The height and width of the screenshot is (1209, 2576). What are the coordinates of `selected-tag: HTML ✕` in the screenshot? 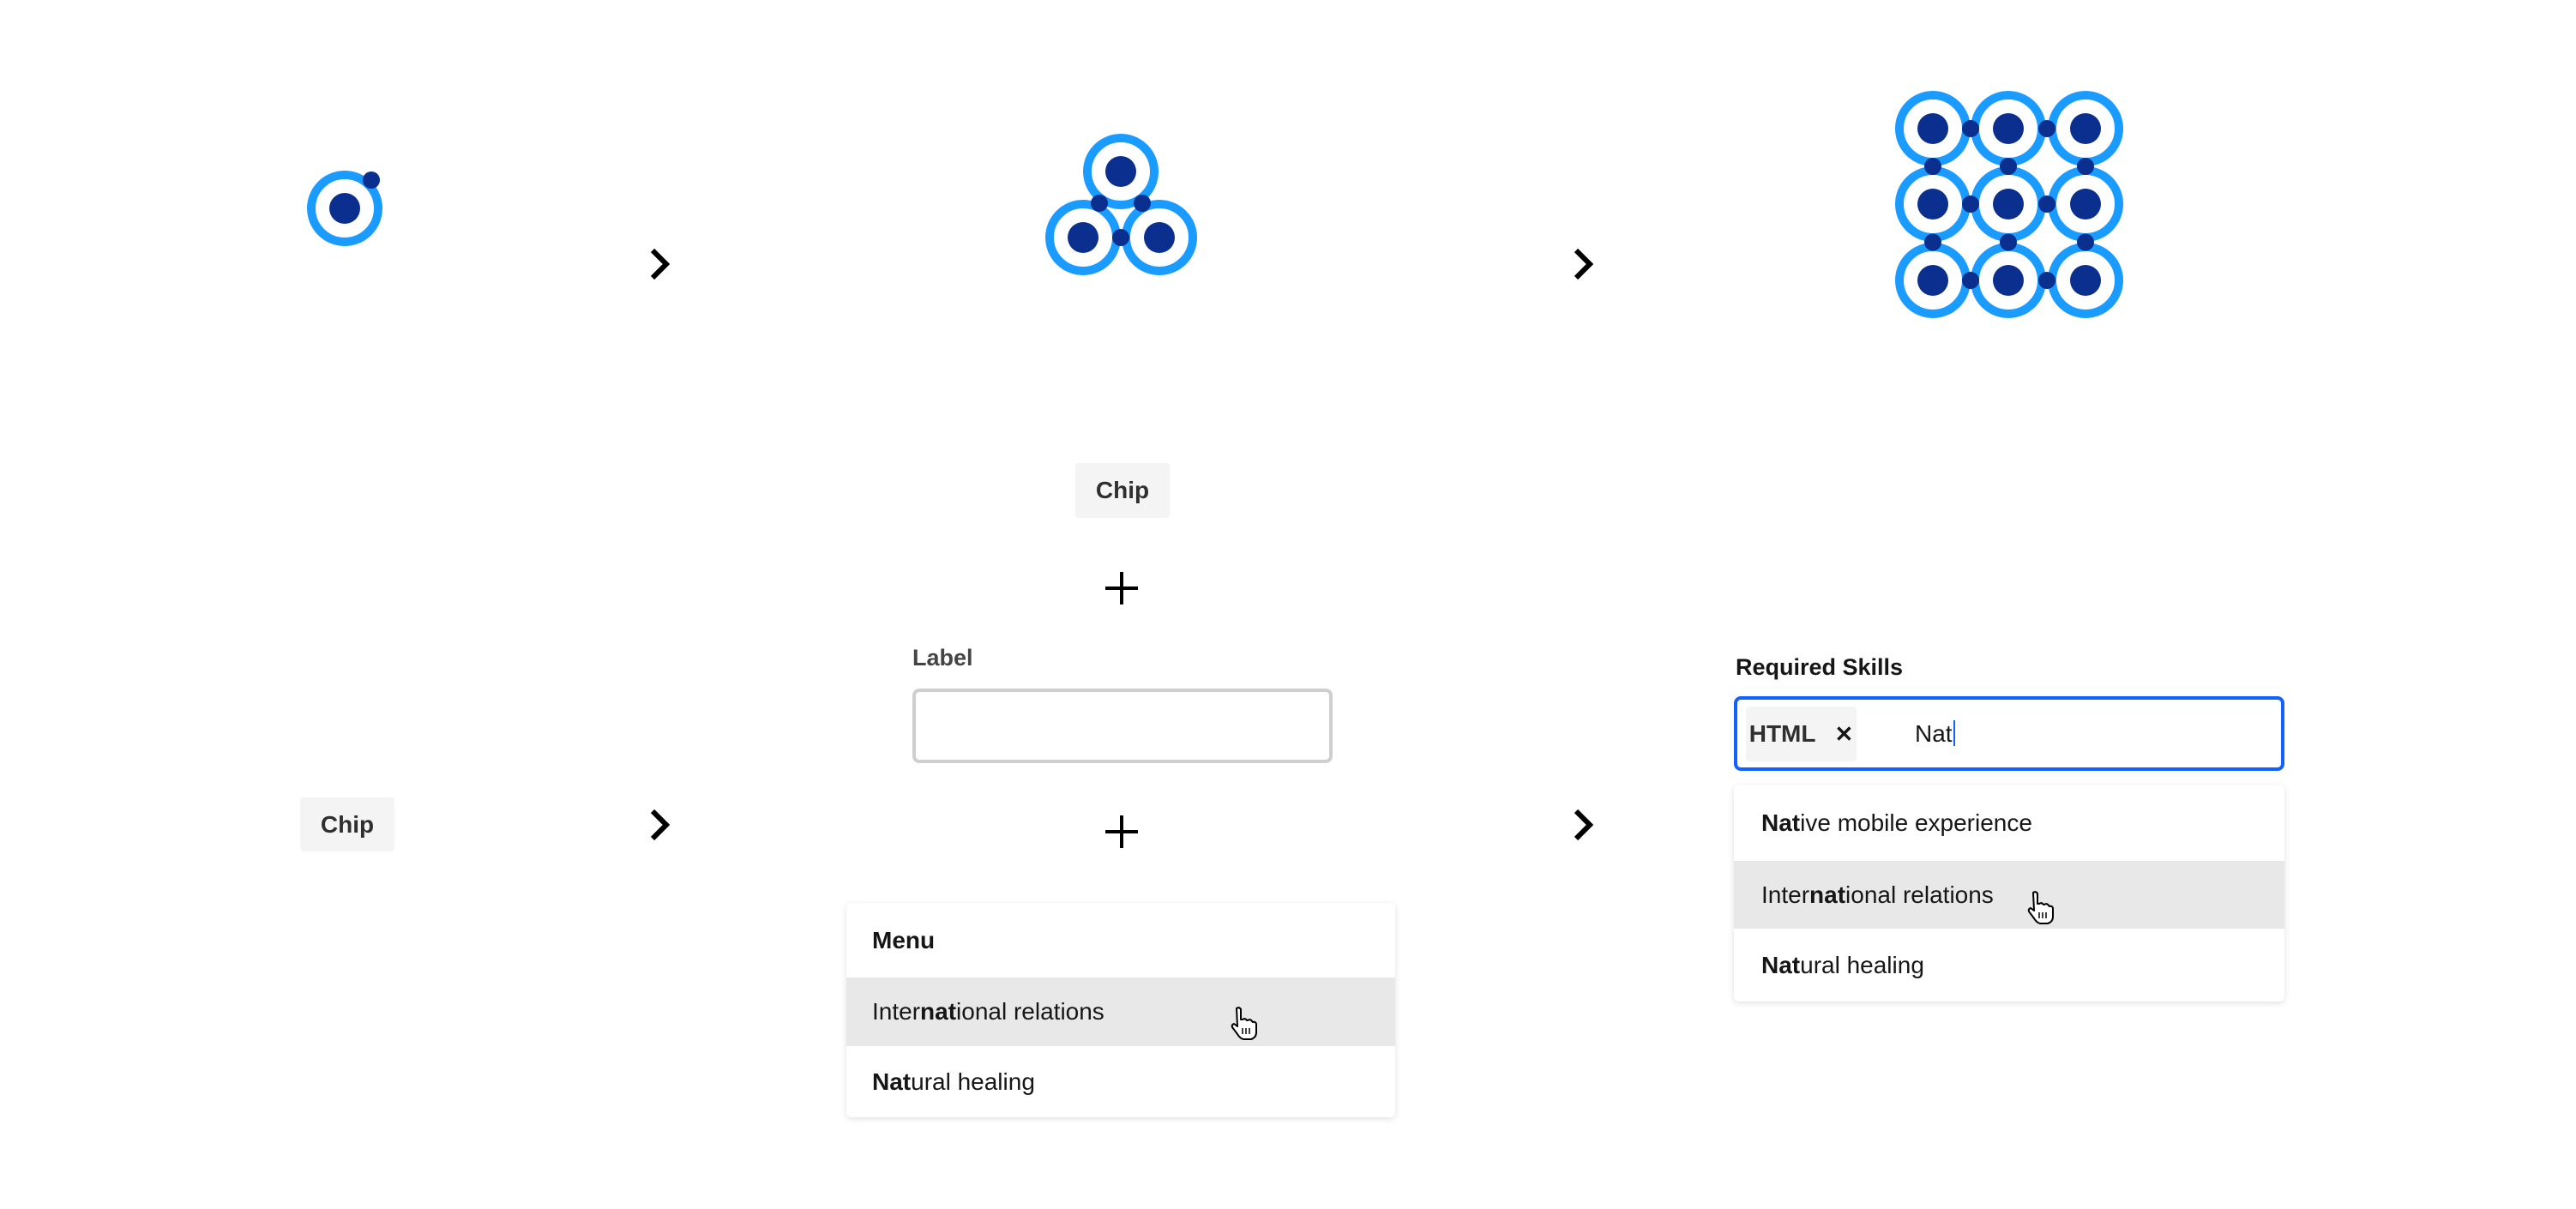 It's located at (1801, 734).